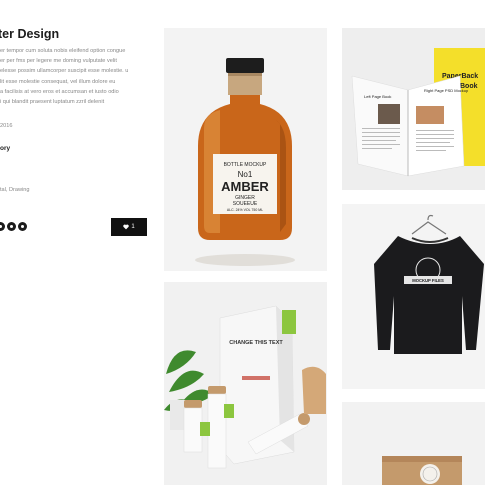 The width and height of the screenshot is (485, 485). I want to click on like-button: 1, so click(129, 227).